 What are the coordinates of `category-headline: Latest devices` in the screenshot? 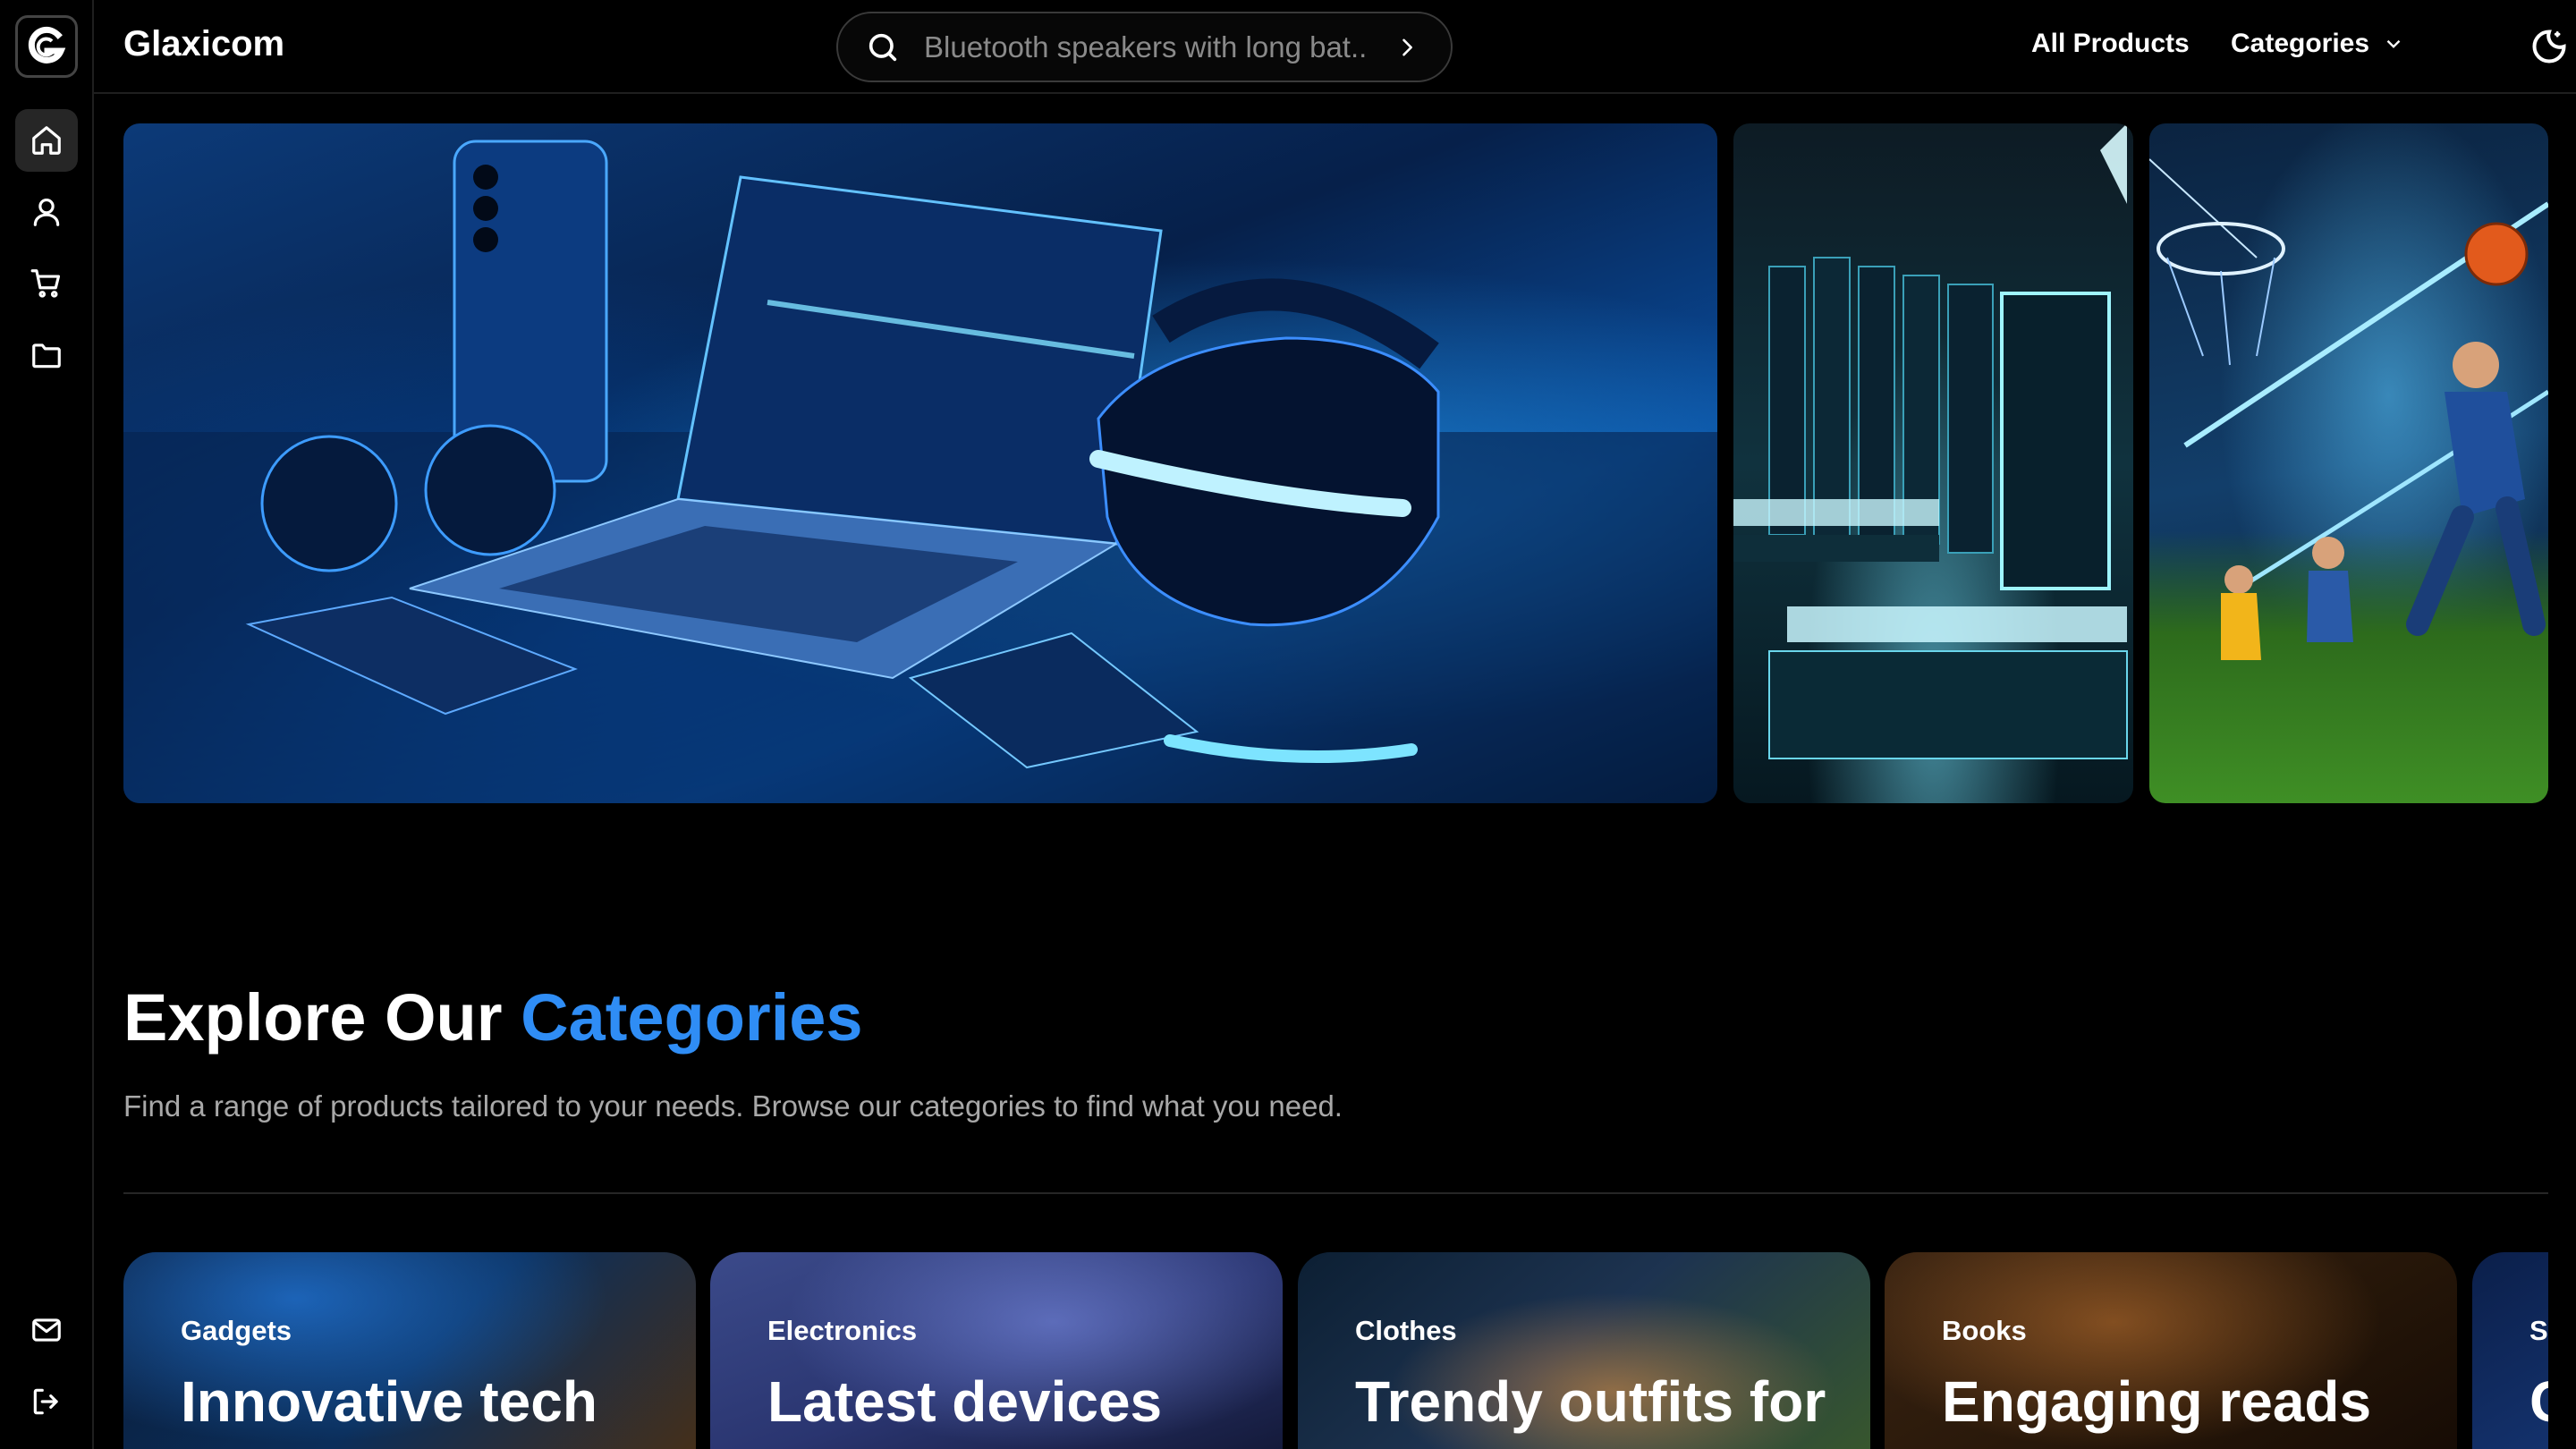 It's located at (965, 1401).